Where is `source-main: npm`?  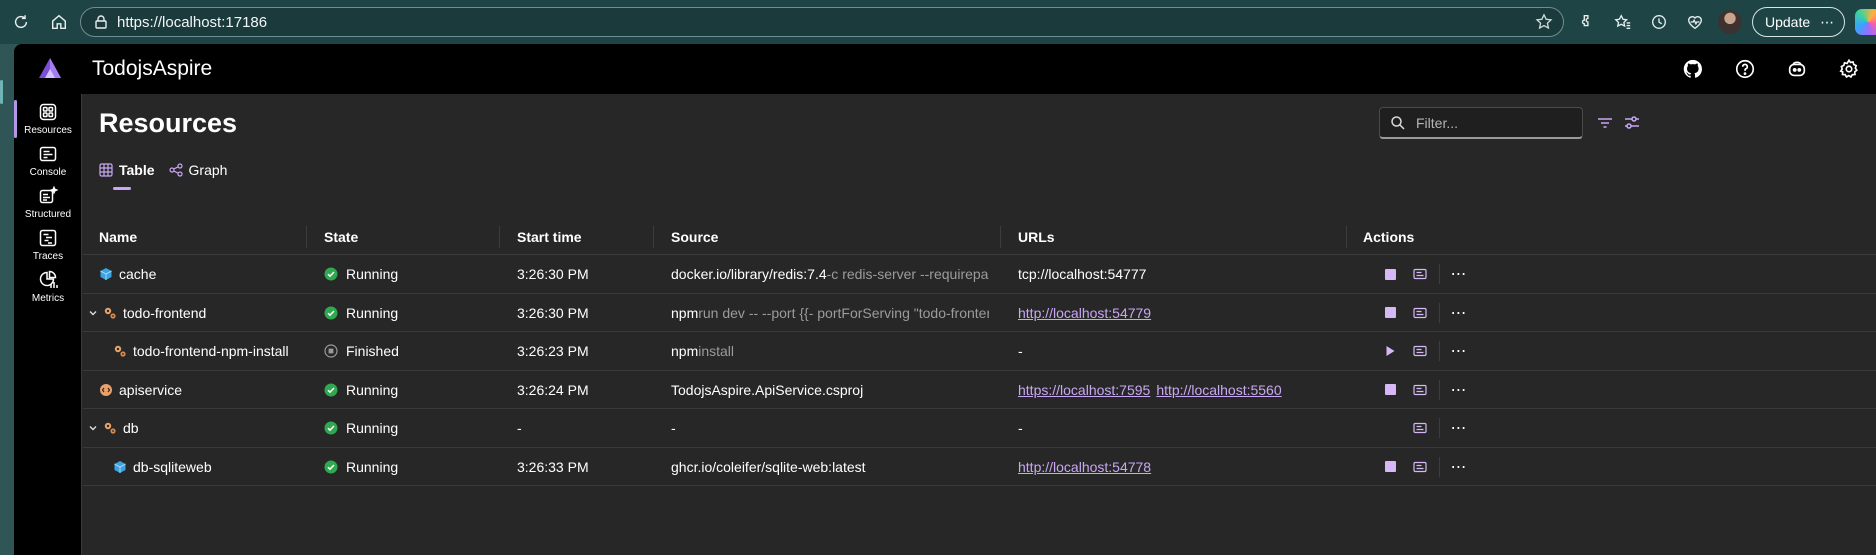 source-main: npm is located at coordinates (685, 312).